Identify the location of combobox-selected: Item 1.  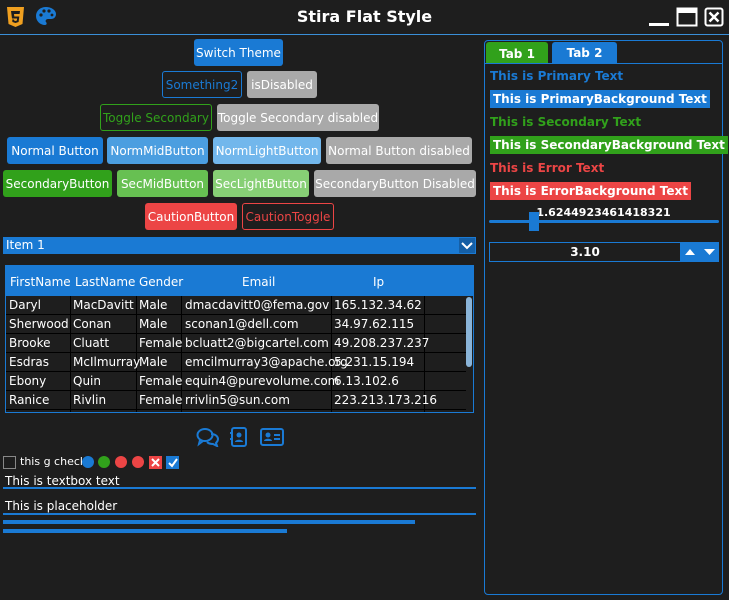
(25, 245).